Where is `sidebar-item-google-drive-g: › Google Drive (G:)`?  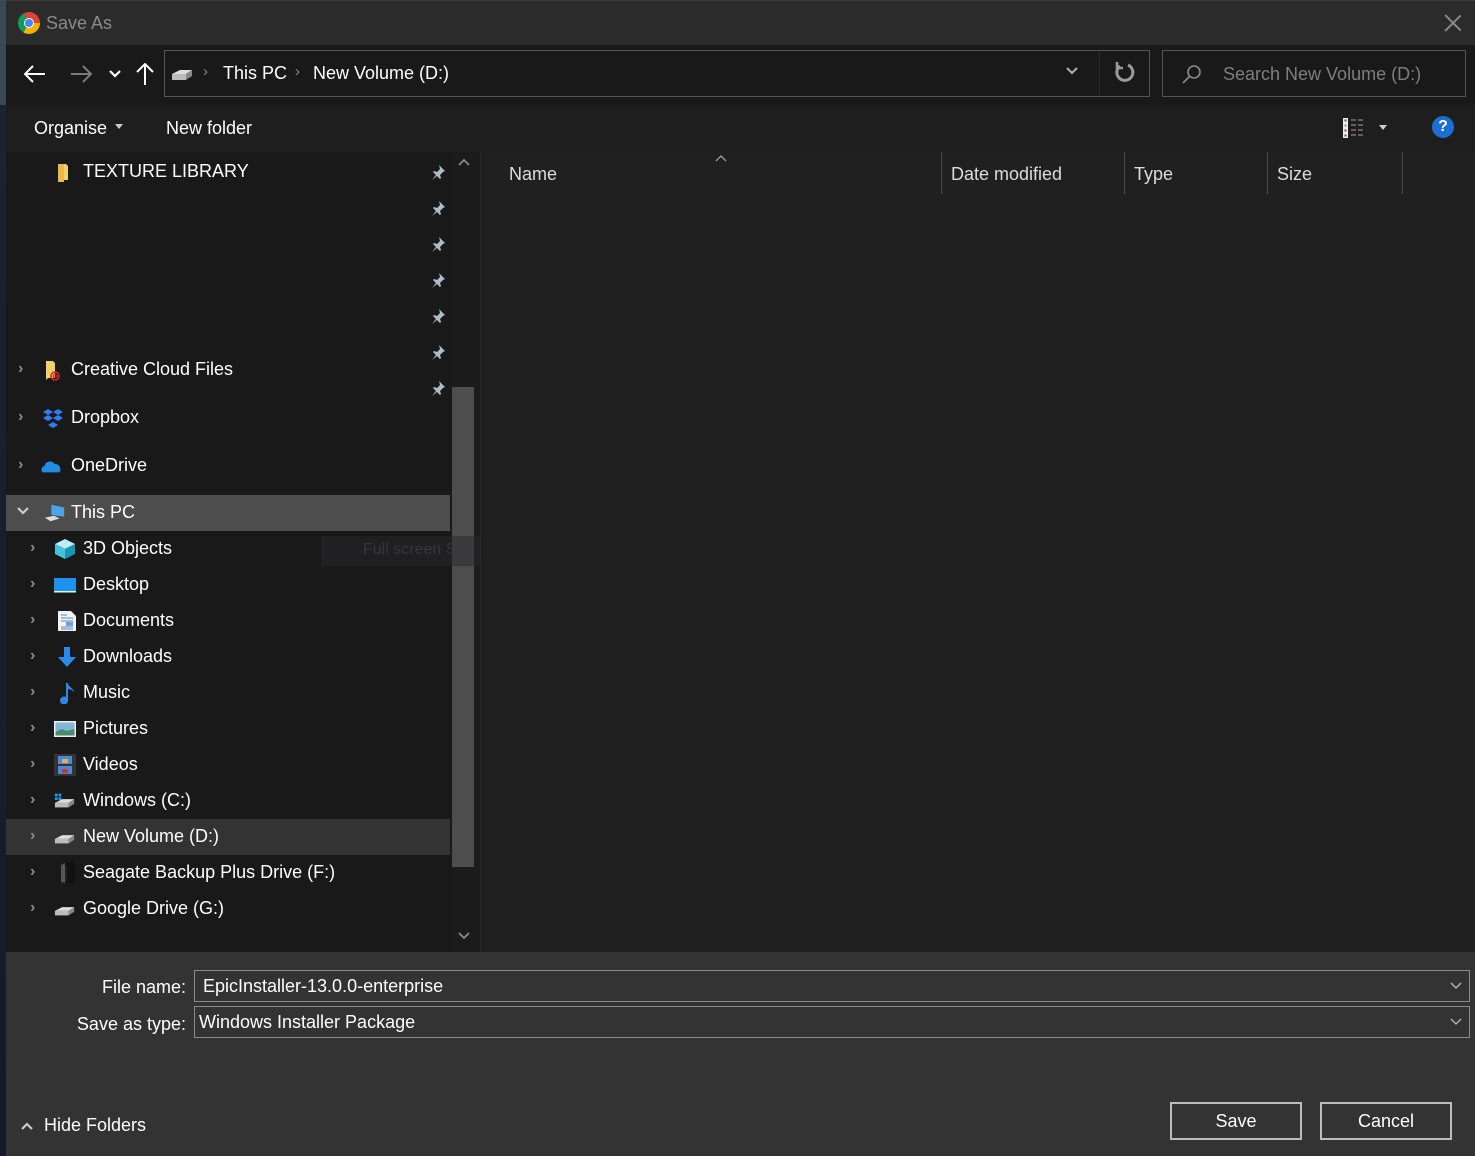
sidebar-item-google-drive-g: › Google Drive (G:) is located at coordinates (228, 909).